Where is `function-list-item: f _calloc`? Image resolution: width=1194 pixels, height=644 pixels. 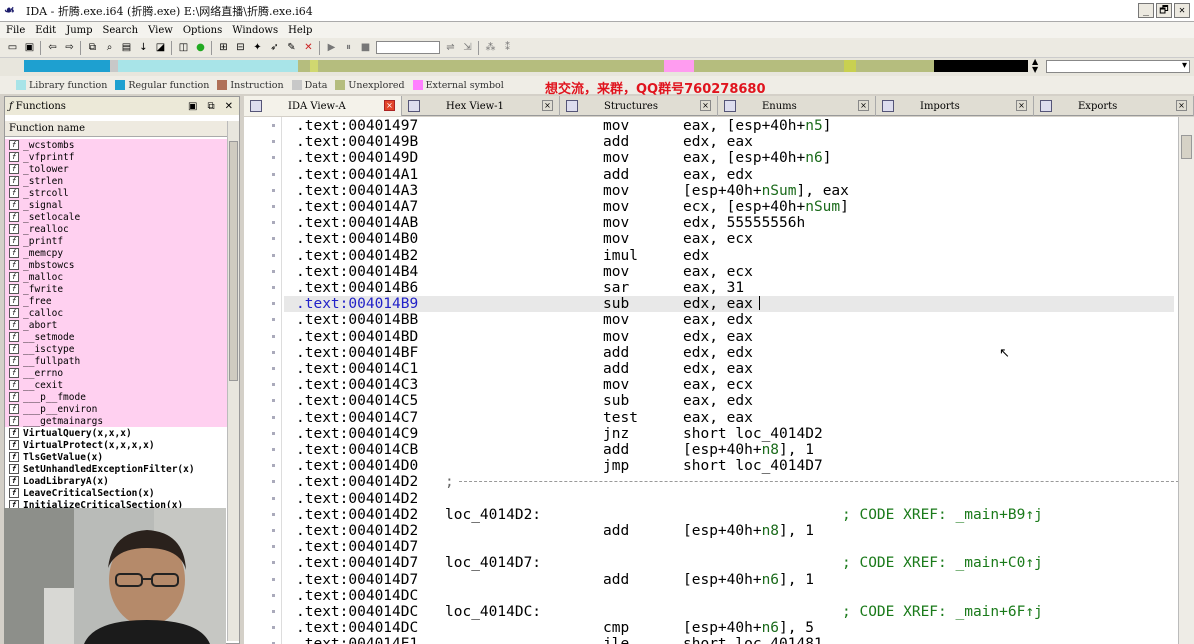 function-list-item: f _calloc is located at coordinates (116, 313).